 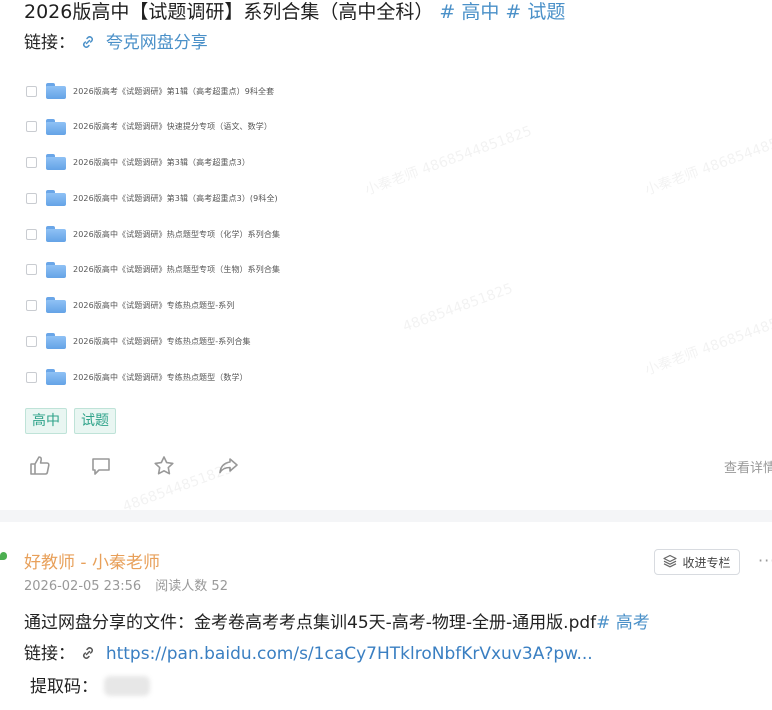 I want to click on stack-icon, so click(x=670, y=562).